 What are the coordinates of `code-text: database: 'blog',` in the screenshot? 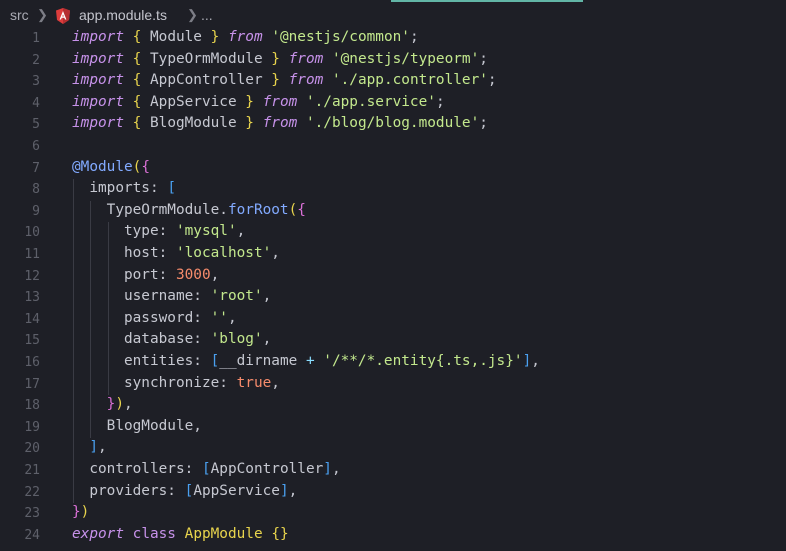 It's located at (171, 339).